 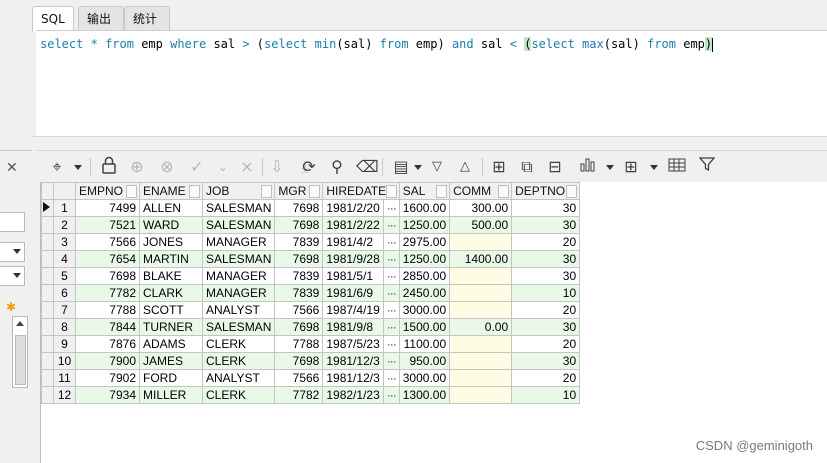 What do you see at coordinates (171, 344) in the screenshot?
I see `cell-ename: ADAMS` at bounding box center [171, 344].